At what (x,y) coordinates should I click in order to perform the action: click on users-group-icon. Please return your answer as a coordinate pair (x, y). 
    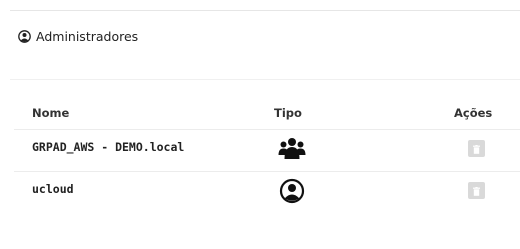
    Looking at the image, I should click on (292, 148).